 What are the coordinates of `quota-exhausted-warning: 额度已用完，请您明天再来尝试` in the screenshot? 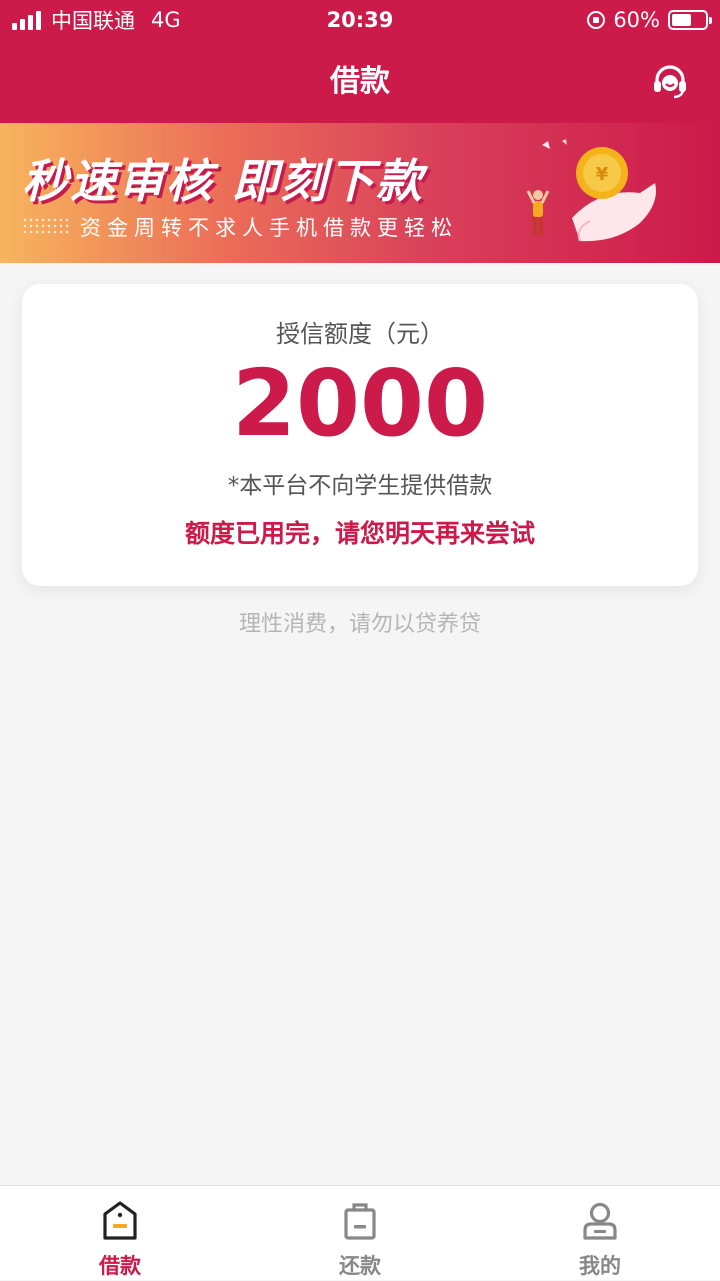 It's located at (359, 533).